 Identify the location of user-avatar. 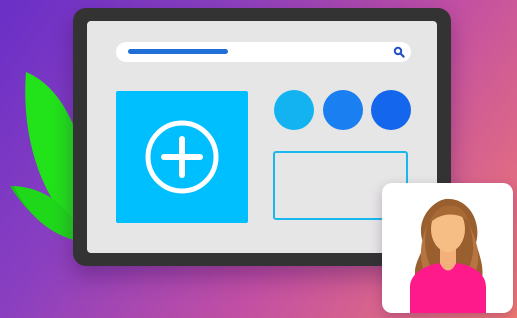
(448, 255).